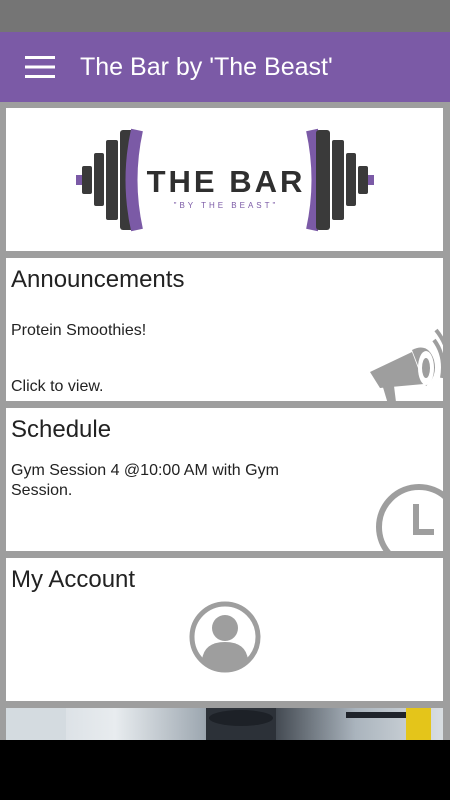 This screenshot has width=450, height=800. Describe the element at coordinates (225, 16) in the screenshot. I see `status-bar` at that location.